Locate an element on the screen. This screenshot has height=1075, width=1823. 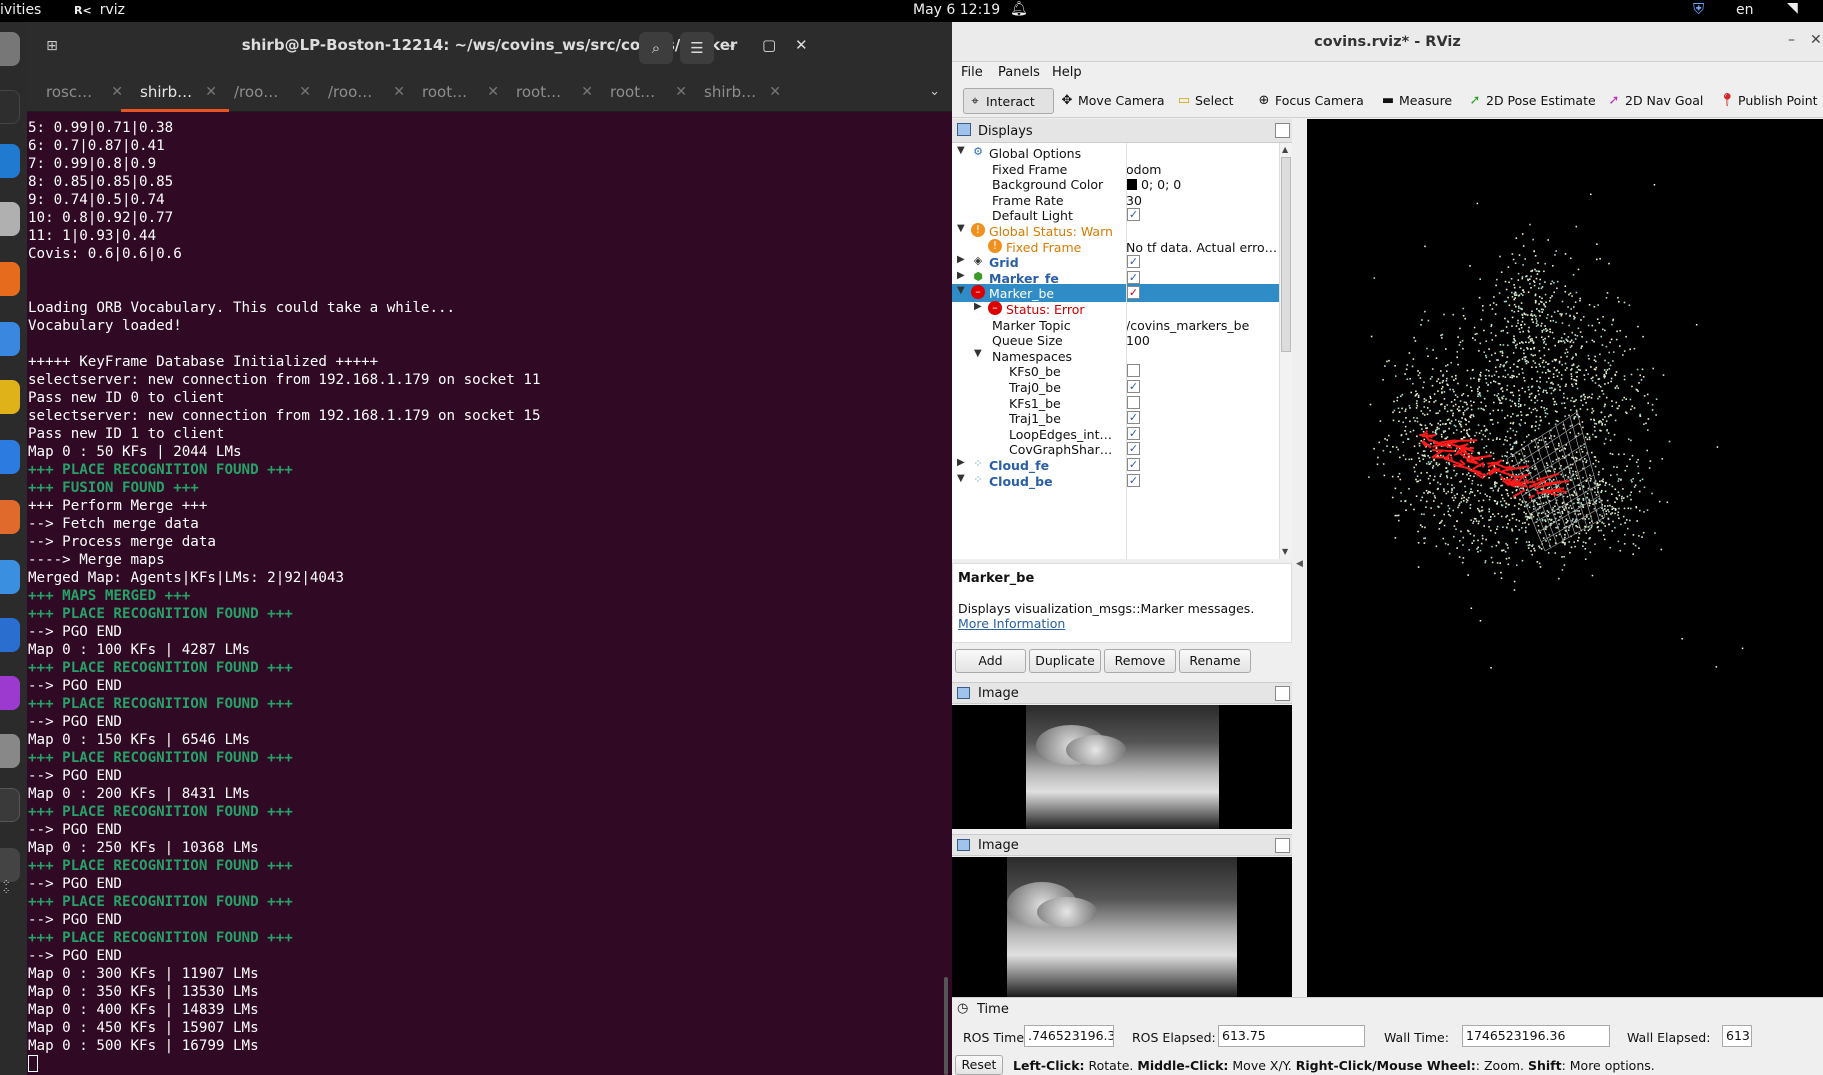
rename-button: Rename is located at coordinates (1215, 661).